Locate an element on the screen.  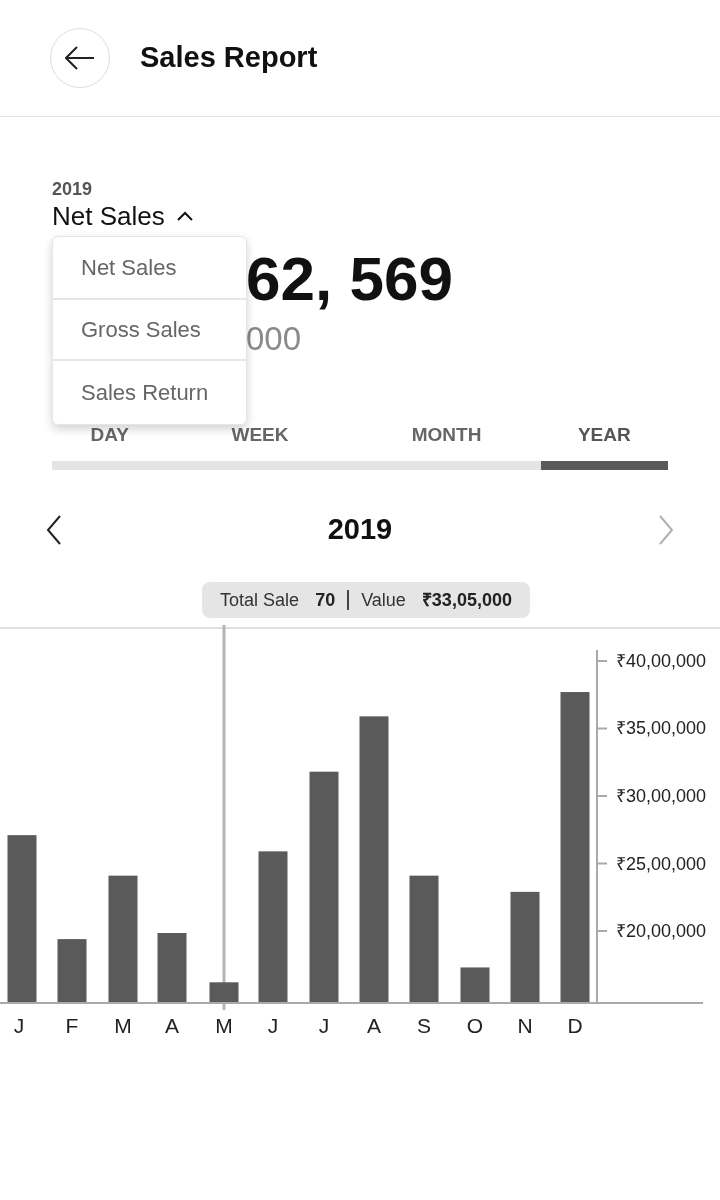
tooltip-label: Total Sale is located at coordinates (260, 600).